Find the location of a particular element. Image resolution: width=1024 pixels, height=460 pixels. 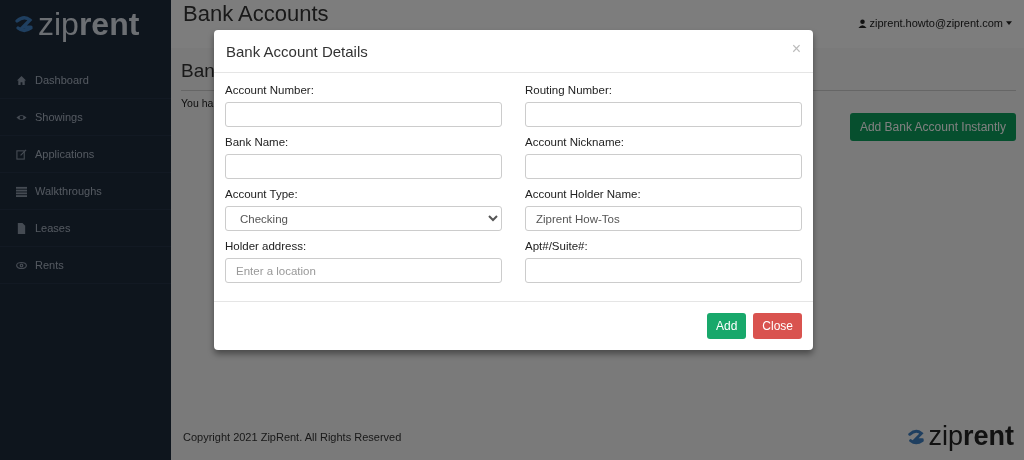

select-field: Checking is located at coordinates (363, 218).